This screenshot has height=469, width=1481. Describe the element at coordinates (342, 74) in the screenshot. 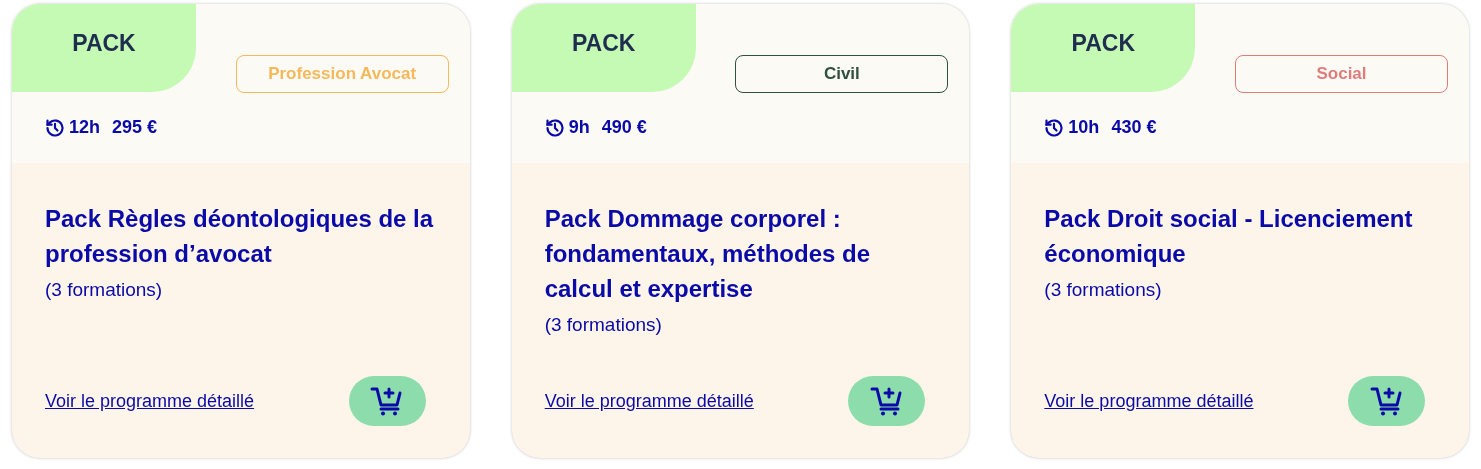

I see `category-tag: Profession Avocat` at that location.